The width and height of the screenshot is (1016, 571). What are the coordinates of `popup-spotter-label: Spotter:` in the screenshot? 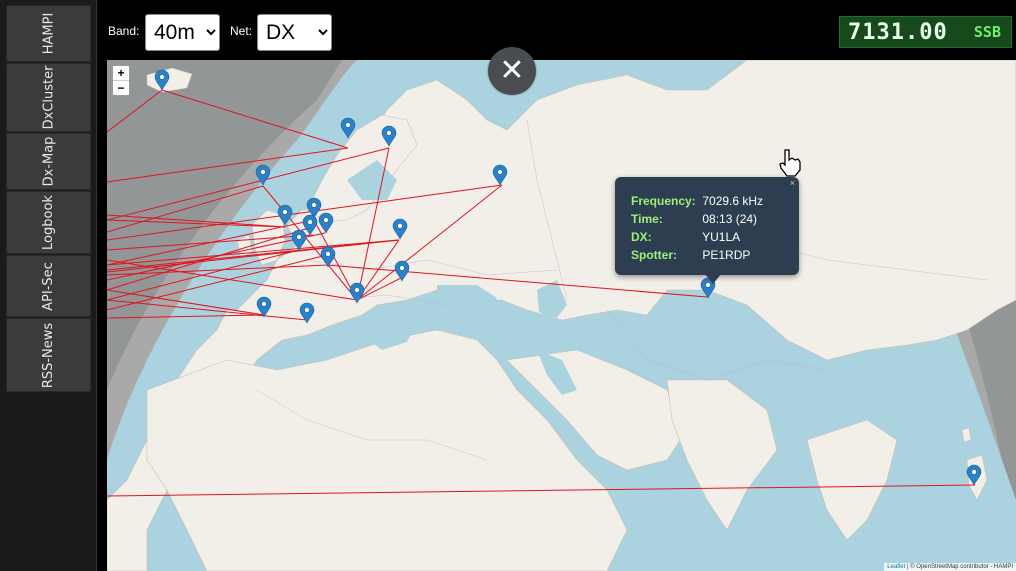 It's located at (654, 255).